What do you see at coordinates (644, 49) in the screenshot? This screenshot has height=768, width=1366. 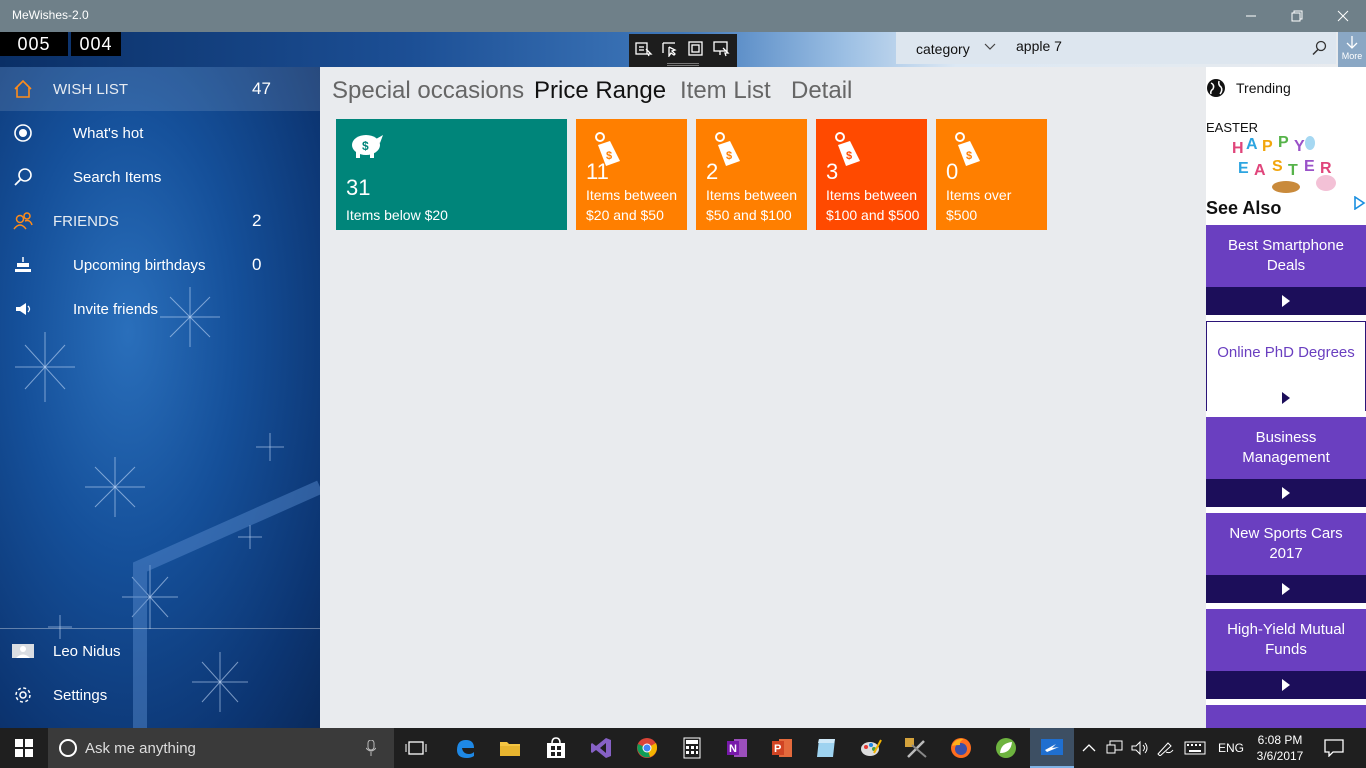 I see `select-element-button` at bounding box center [644, 49].